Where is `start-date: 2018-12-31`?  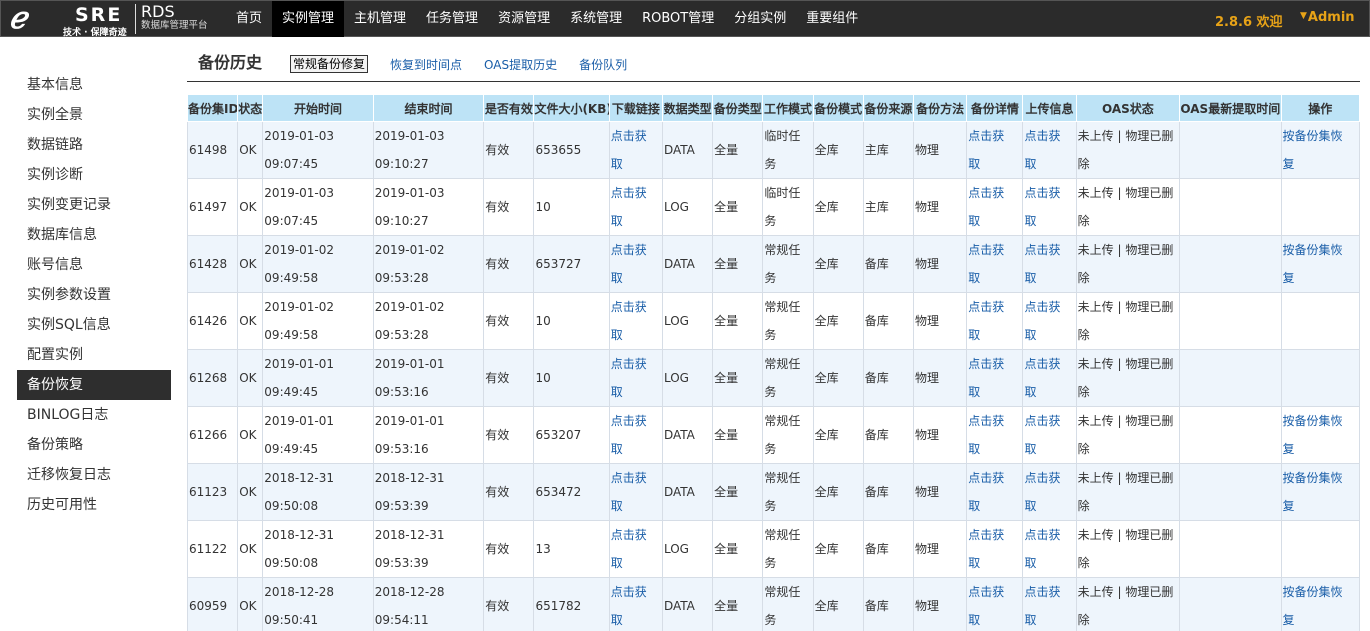
start-date: 2018-12-31 is located at coordinates (299, 535).